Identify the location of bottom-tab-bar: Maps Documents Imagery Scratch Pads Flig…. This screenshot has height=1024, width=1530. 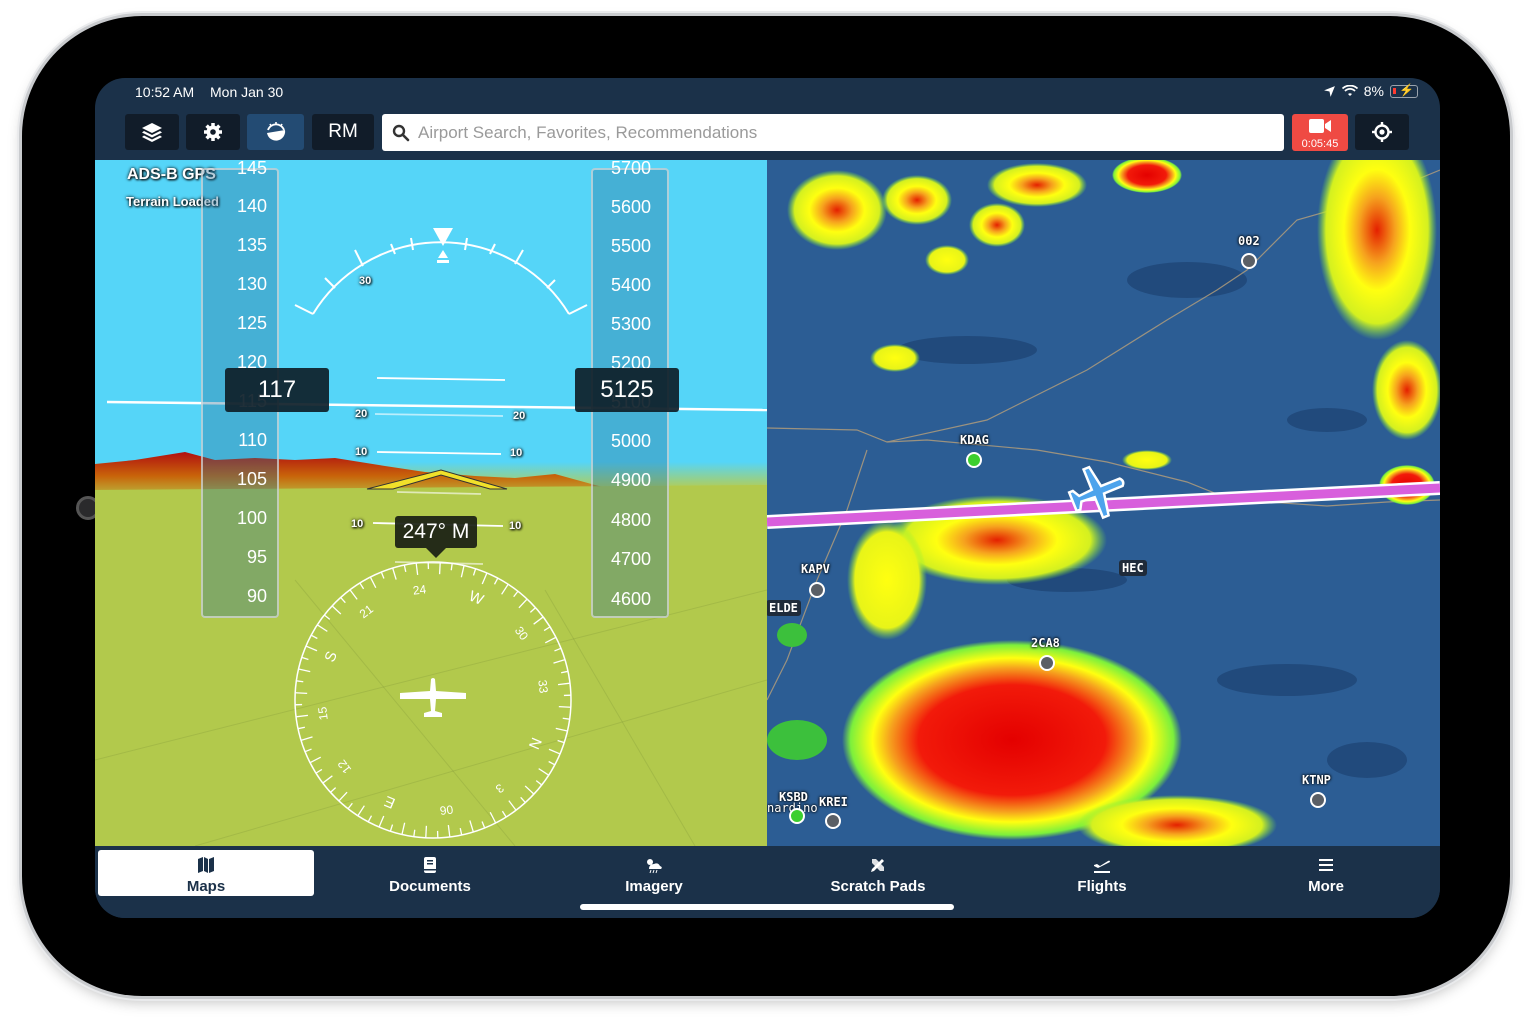
(767, 882).